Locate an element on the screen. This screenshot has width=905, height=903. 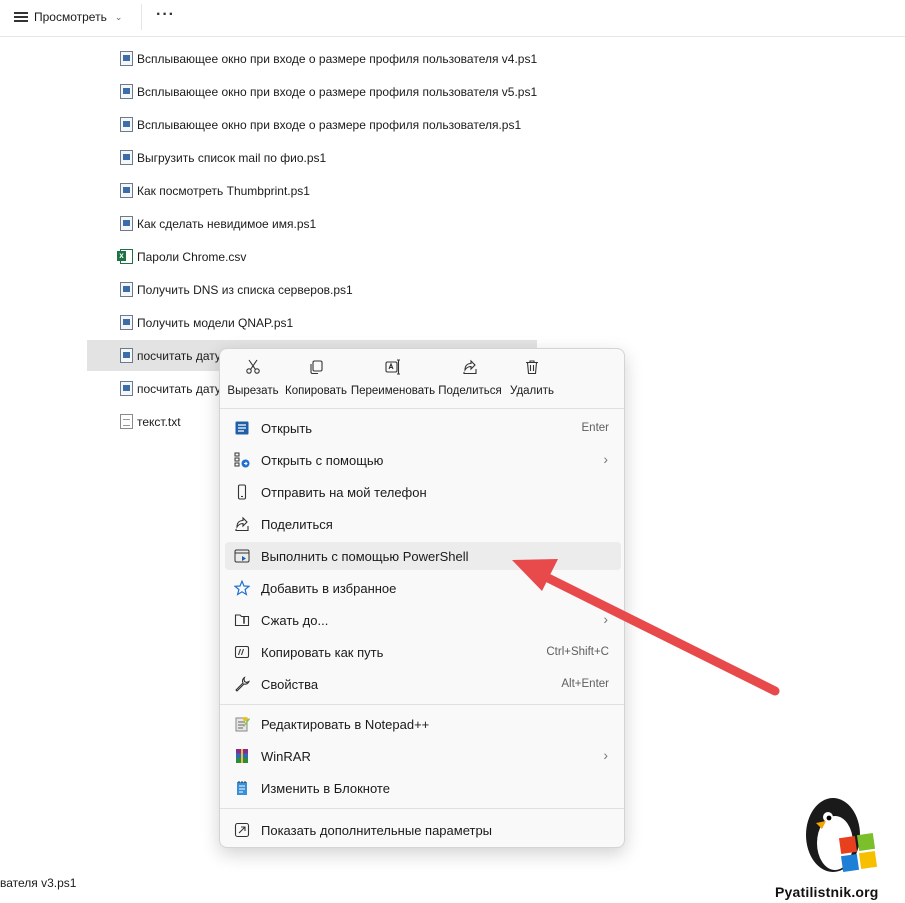
file-name: Как сделать невидимое имя.ps1 is located at coordinates (227, 223).